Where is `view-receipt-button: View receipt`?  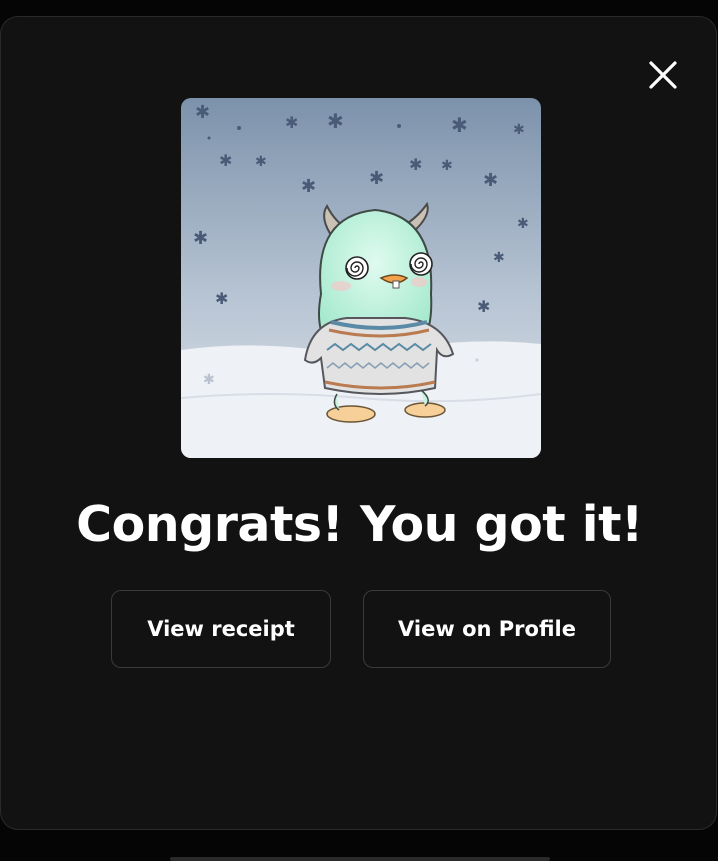
view-receipt-button: View receipt is located at coordinates (221, 629).